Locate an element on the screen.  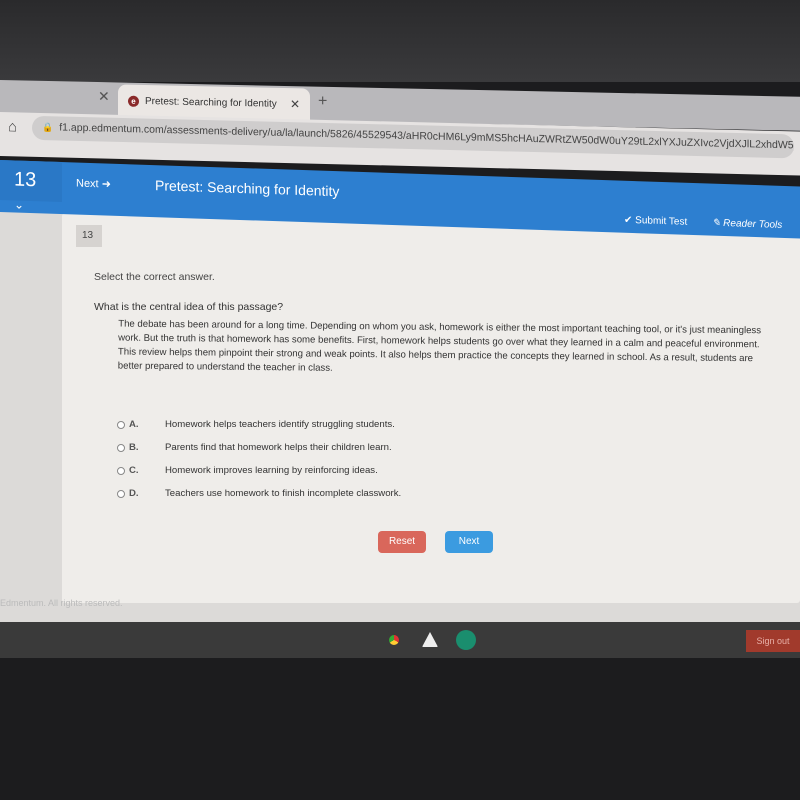
chrome-icon is located at coordinates (394, 640).